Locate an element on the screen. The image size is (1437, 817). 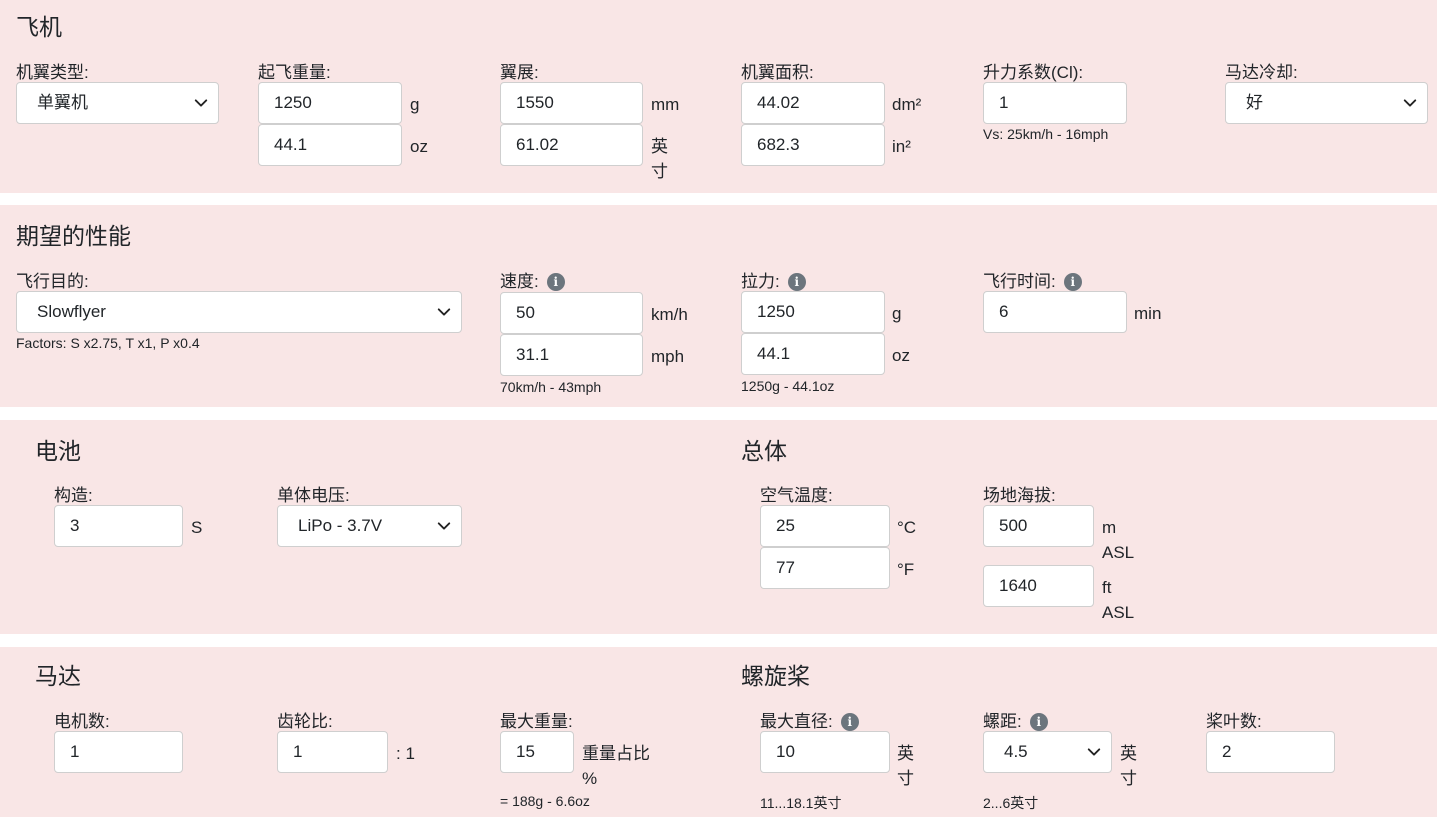
area-dm2-input: 44.02 is located at coordinates (813, 103).